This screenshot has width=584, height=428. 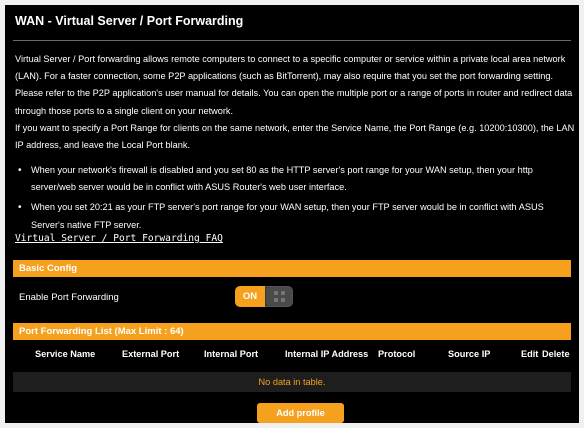 What do you see at coordinates (556, 354) in the screenshot?
I see `column-header-delete: Delete` at bounding box center [556, 354].